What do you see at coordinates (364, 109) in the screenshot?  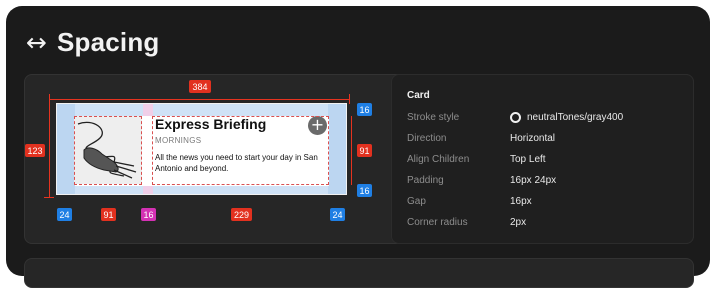 I see `padding-top-badge: 16` at bounding box center [364, 109].